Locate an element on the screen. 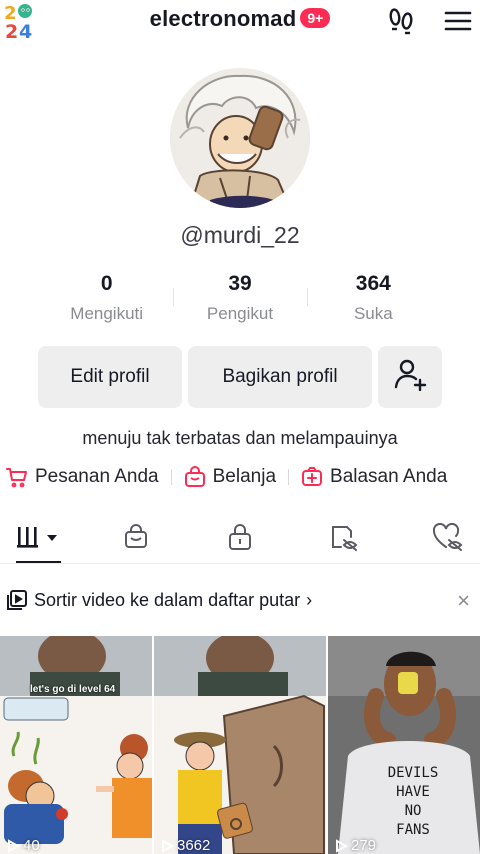  tab-shop is located at coordinates (136, 537).